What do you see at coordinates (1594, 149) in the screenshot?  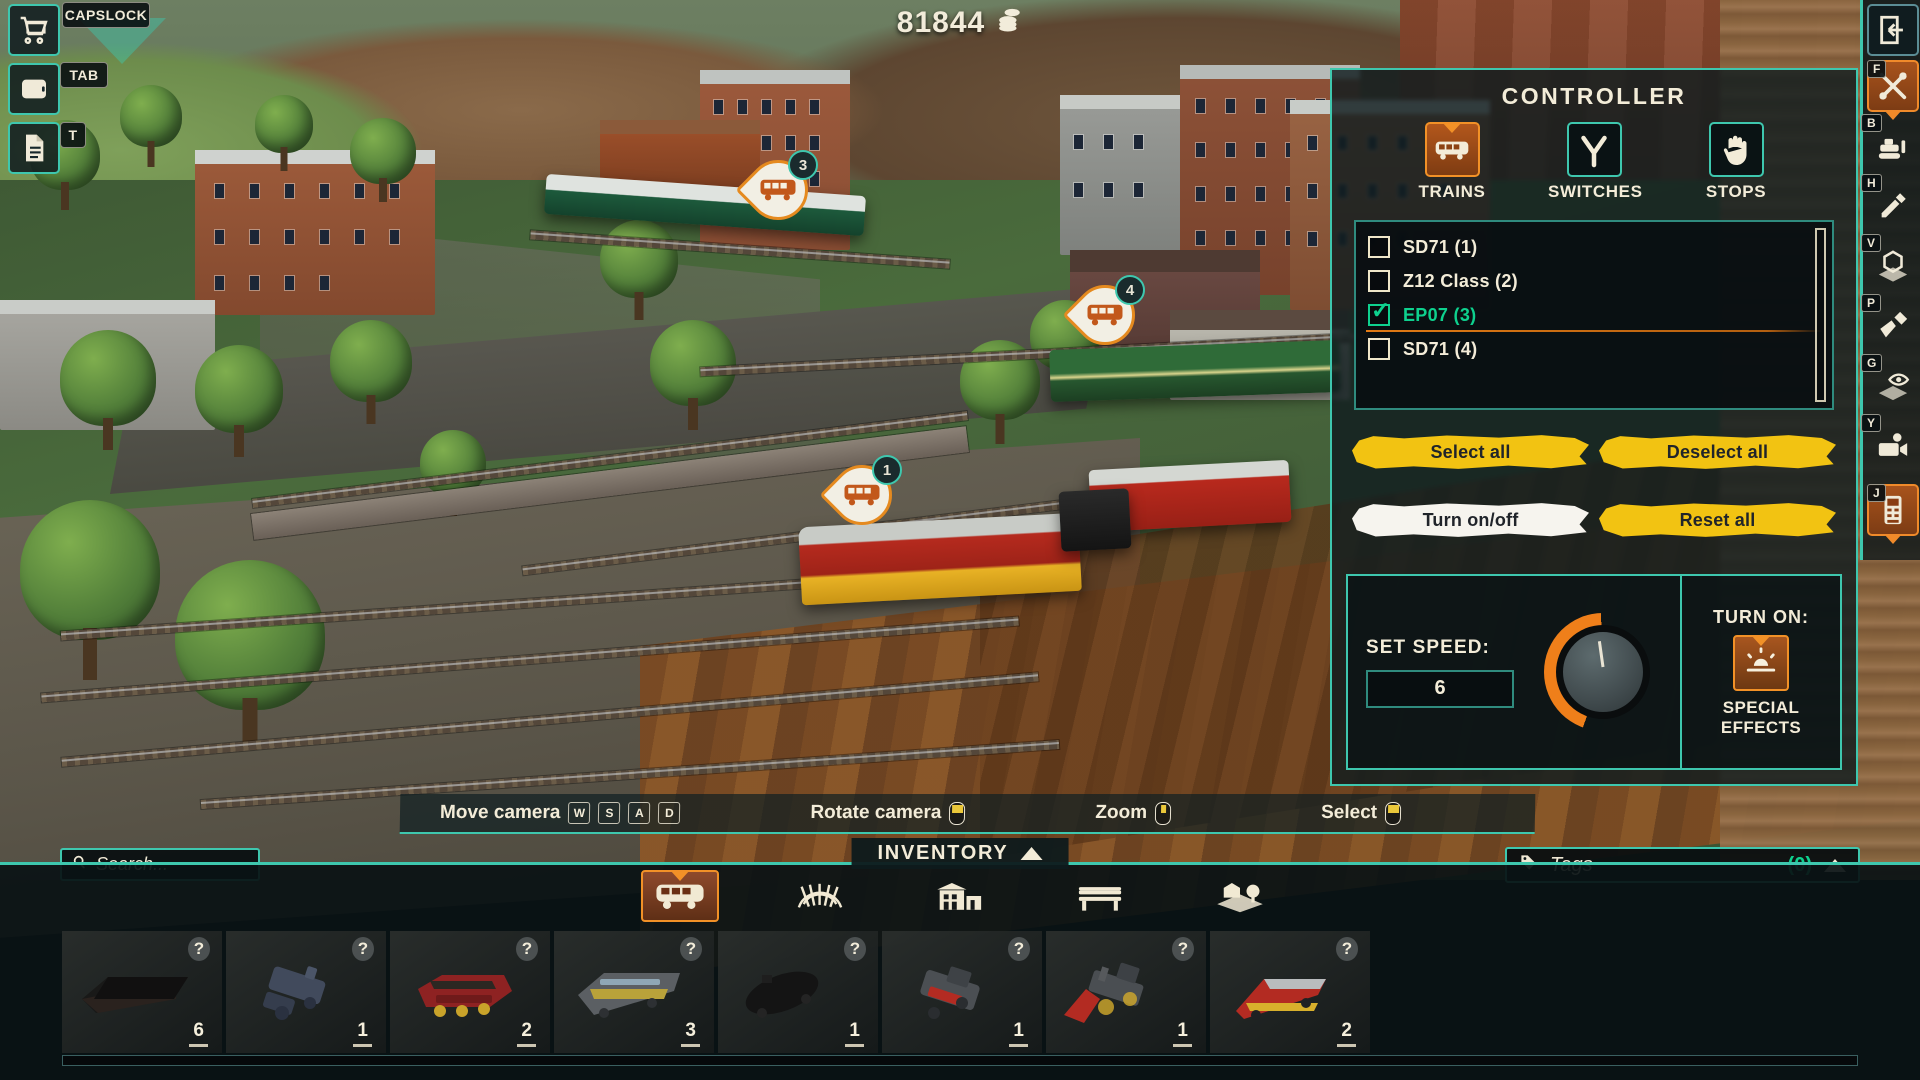 I see `track-switch-icon` at bounding box center [1594, 149].